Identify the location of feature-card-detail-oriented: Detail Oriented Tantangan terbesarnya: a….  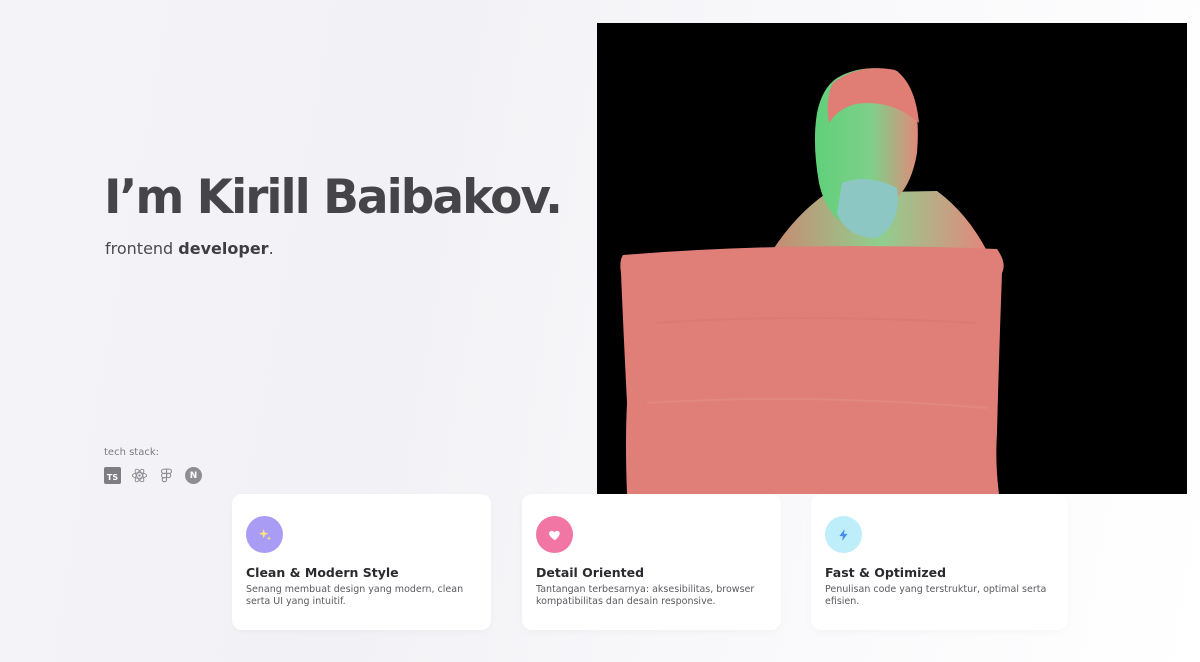
(651, 562).